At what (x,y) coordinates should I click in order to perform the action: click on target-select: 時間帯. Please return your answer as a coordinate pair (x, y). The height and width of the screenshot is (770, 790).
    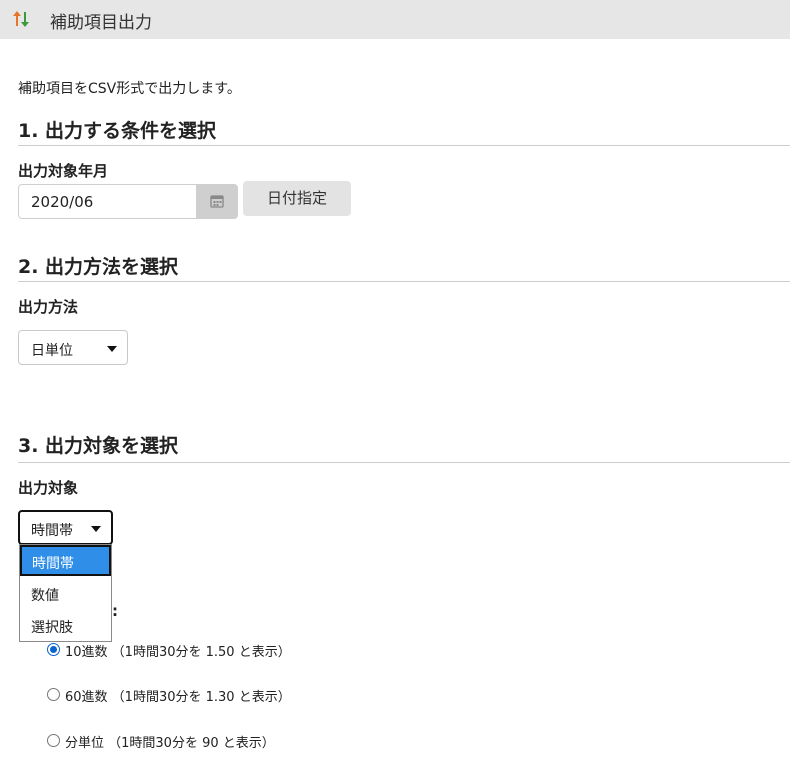
    Looking at the image, I should click on (65, 527).